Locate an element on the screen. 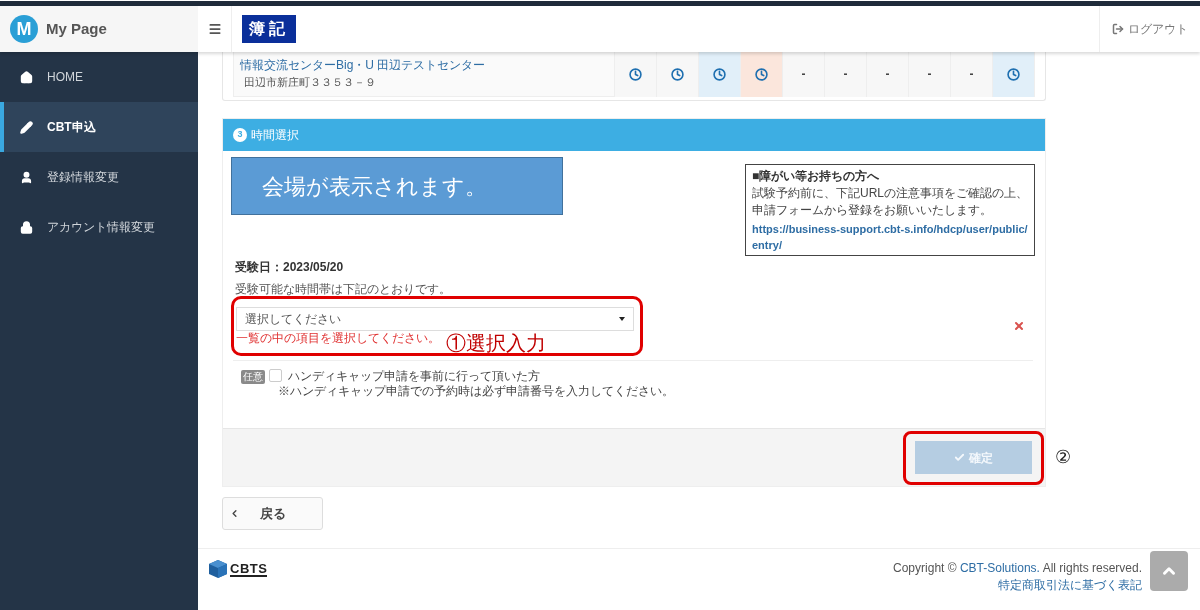 This screenshot has height=610, width=1200. sidebar-item: アカウント情報変更 is located at coordinates (99, 227).